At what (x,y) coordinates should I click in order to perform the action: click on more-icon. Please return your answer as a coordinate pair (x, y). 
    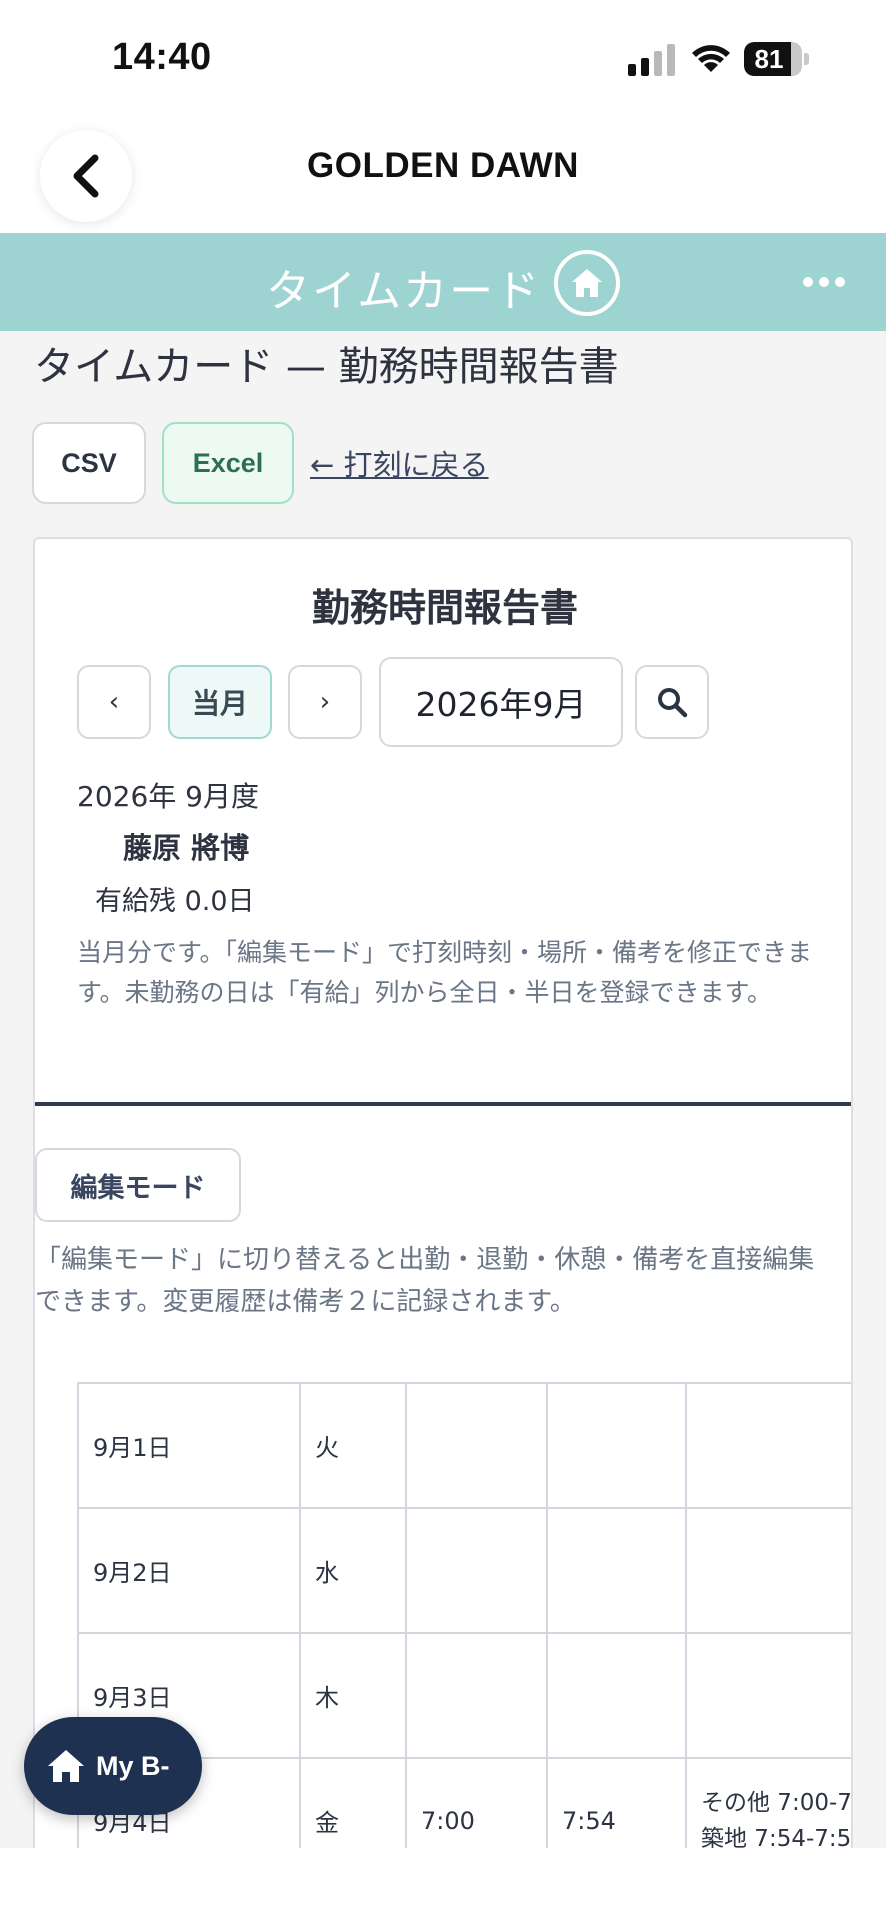
    Looking at the image, I should click on (824, 282).